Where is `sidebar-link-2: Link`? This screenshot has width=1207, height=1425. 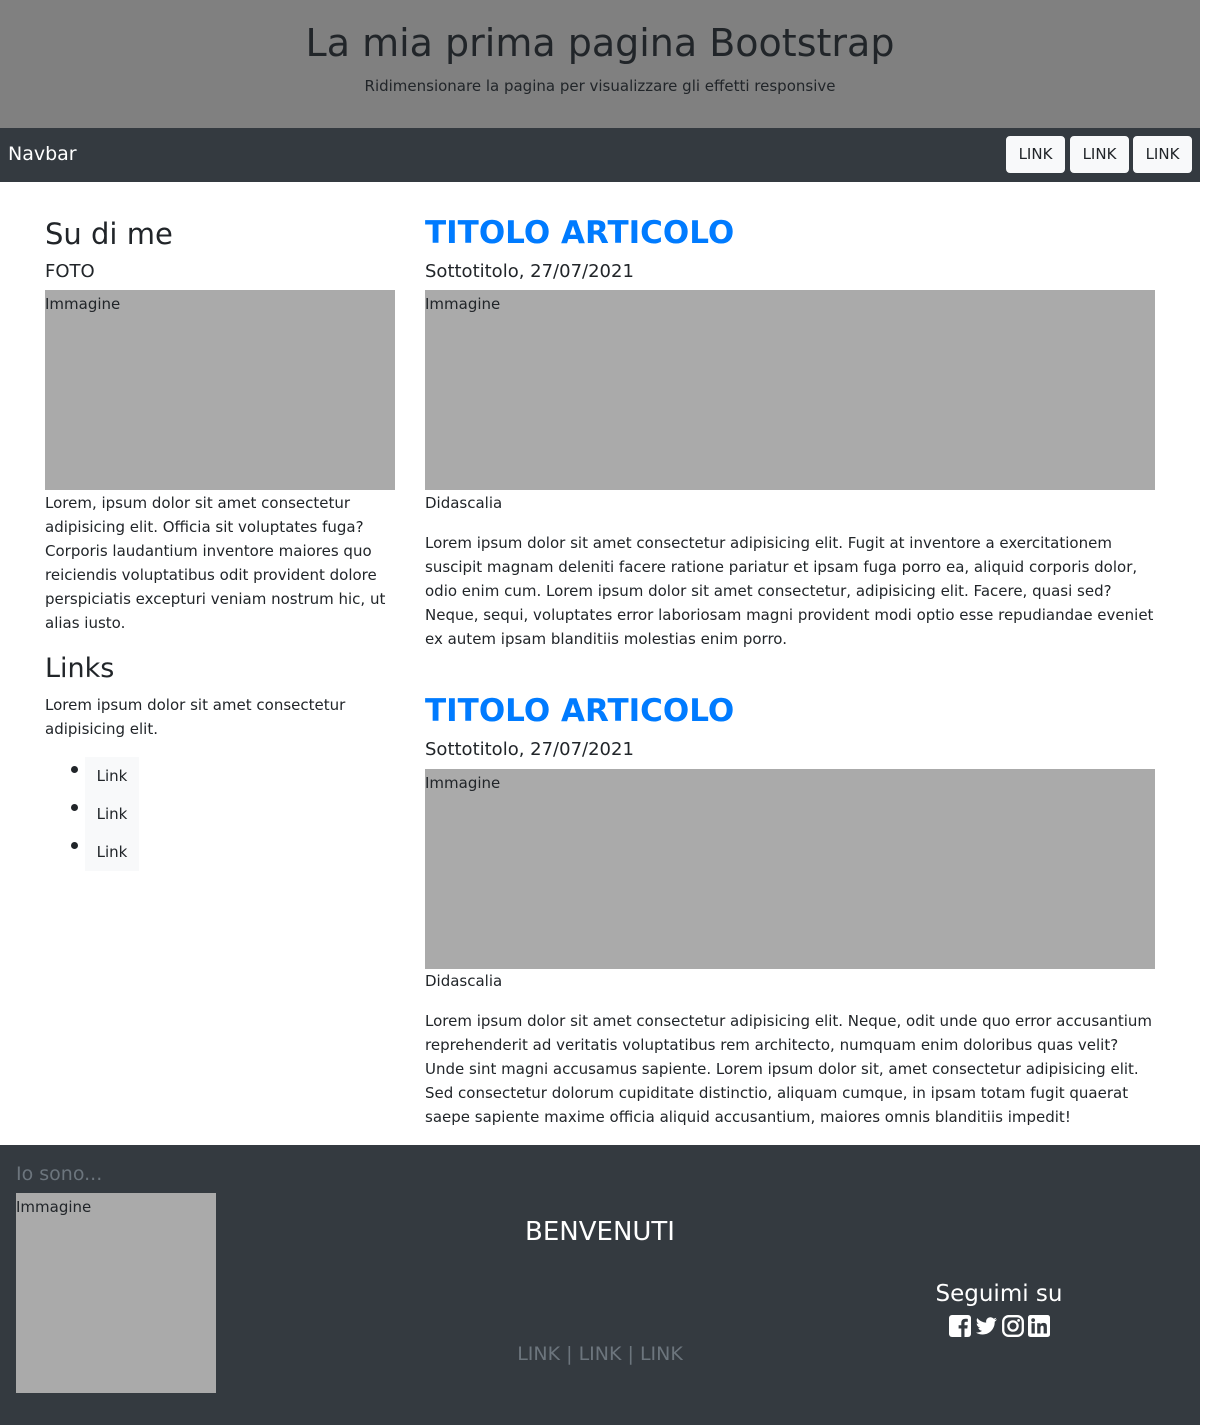
sidebar-link-2: Link is located at coordinates (112, 814).